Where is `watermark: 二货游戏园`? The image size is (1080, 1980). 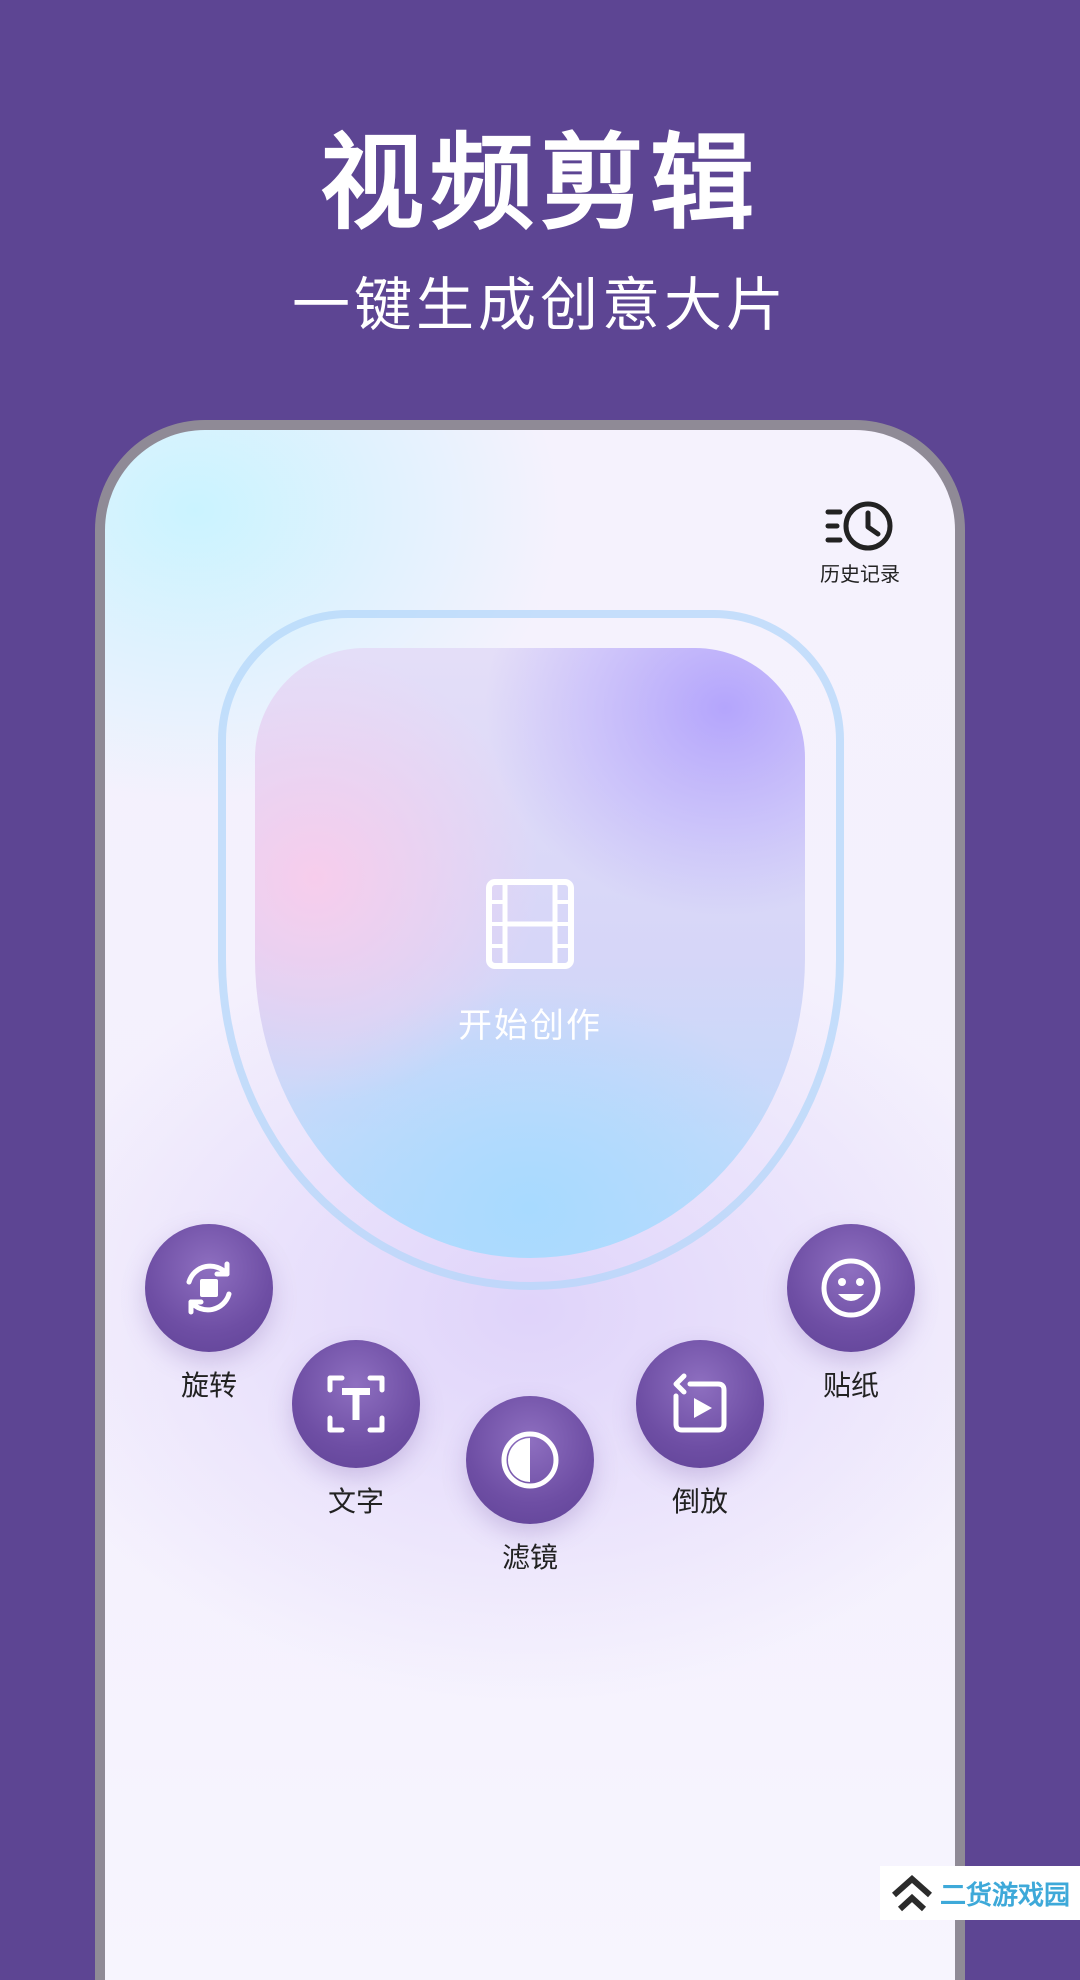
watermark: 二货游戏园 is located at coordinates (980, 1893).